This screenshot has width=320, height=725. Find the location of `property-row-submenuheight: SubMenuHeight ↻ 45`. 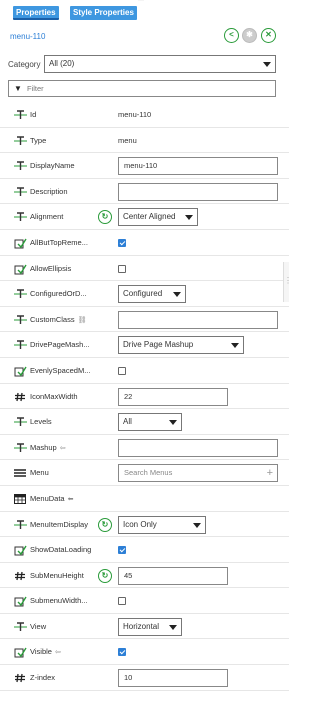

property-row-submenuheight: SubMenuHeight ↻ 45 is located at coordinates (144, 576).